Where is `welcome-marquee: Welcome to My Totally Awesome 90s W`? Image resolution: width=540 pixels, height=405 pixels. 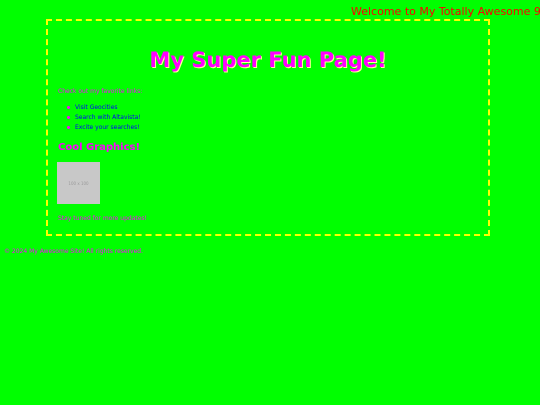 welcome-marquee: Welcome to My Totally Awesome 90s W is located at coordinates (445, 12).